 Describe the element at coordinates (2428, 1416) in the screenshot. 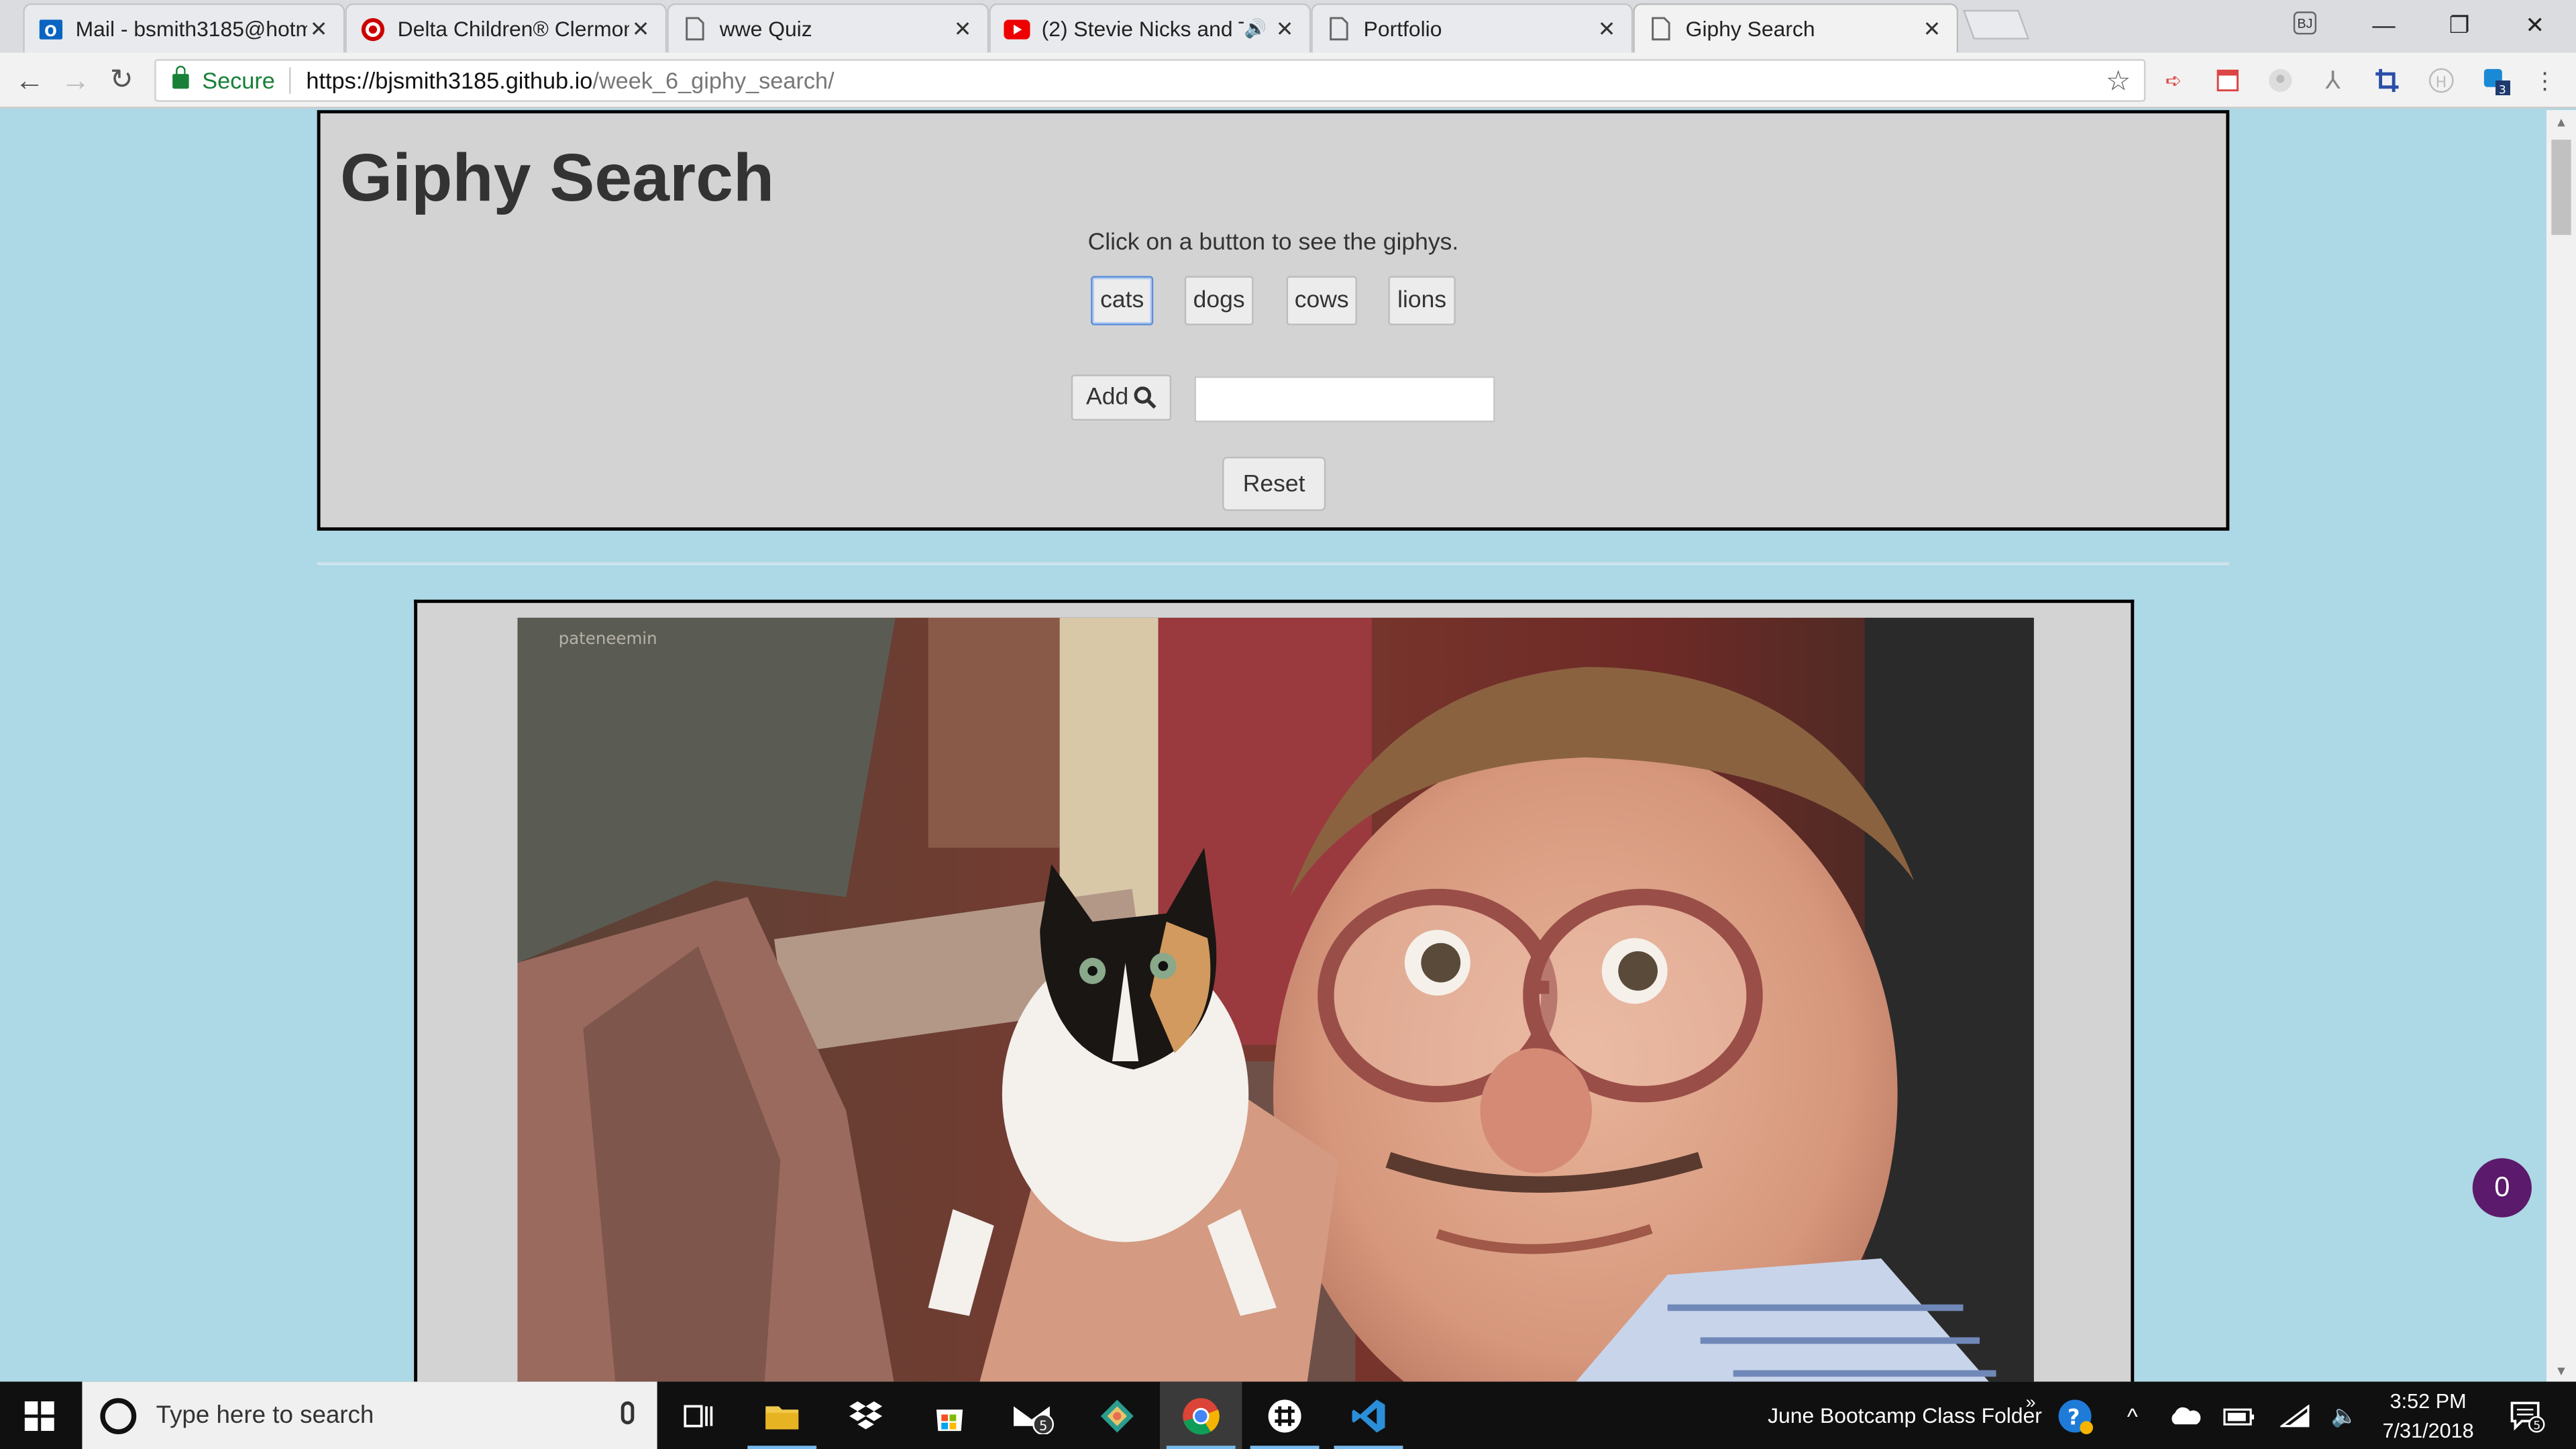

I see `taskbar-clock: 3:52 PM 7/31/2018` at that location.